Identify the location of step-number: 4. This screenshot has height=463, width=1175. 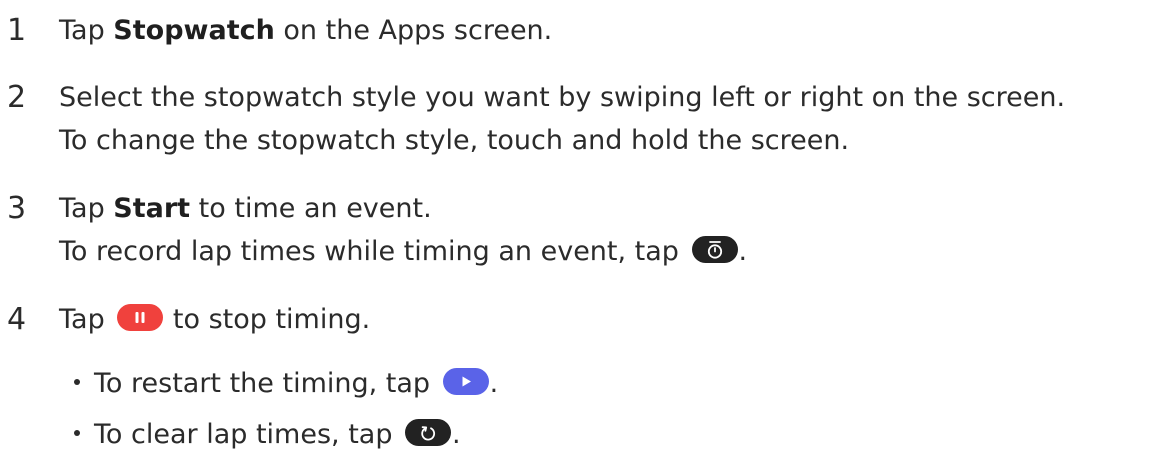
(17, 319).